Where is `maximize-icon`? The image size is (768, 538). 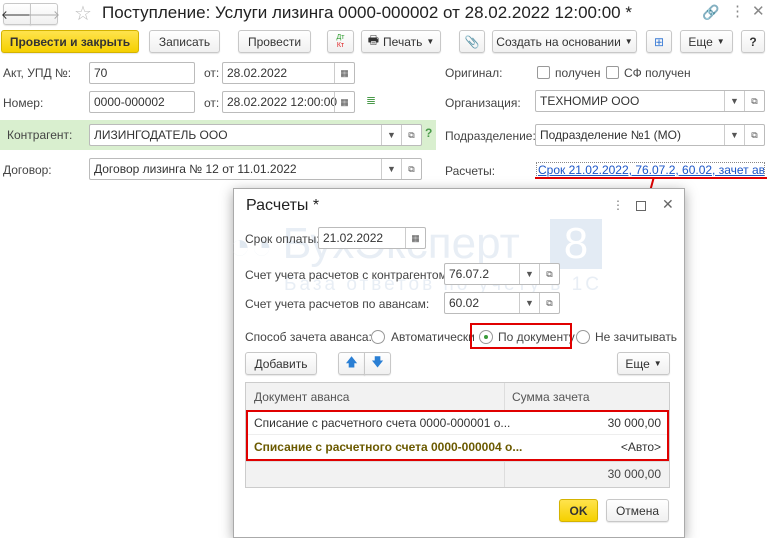 maximize-icon is located at coordinates (641, 206).